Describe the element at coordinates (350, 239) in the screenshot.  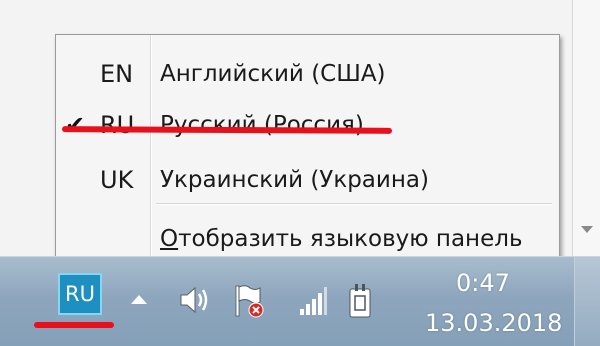
I see `show-language-bar-text: тобразить языковую панель` at that location.